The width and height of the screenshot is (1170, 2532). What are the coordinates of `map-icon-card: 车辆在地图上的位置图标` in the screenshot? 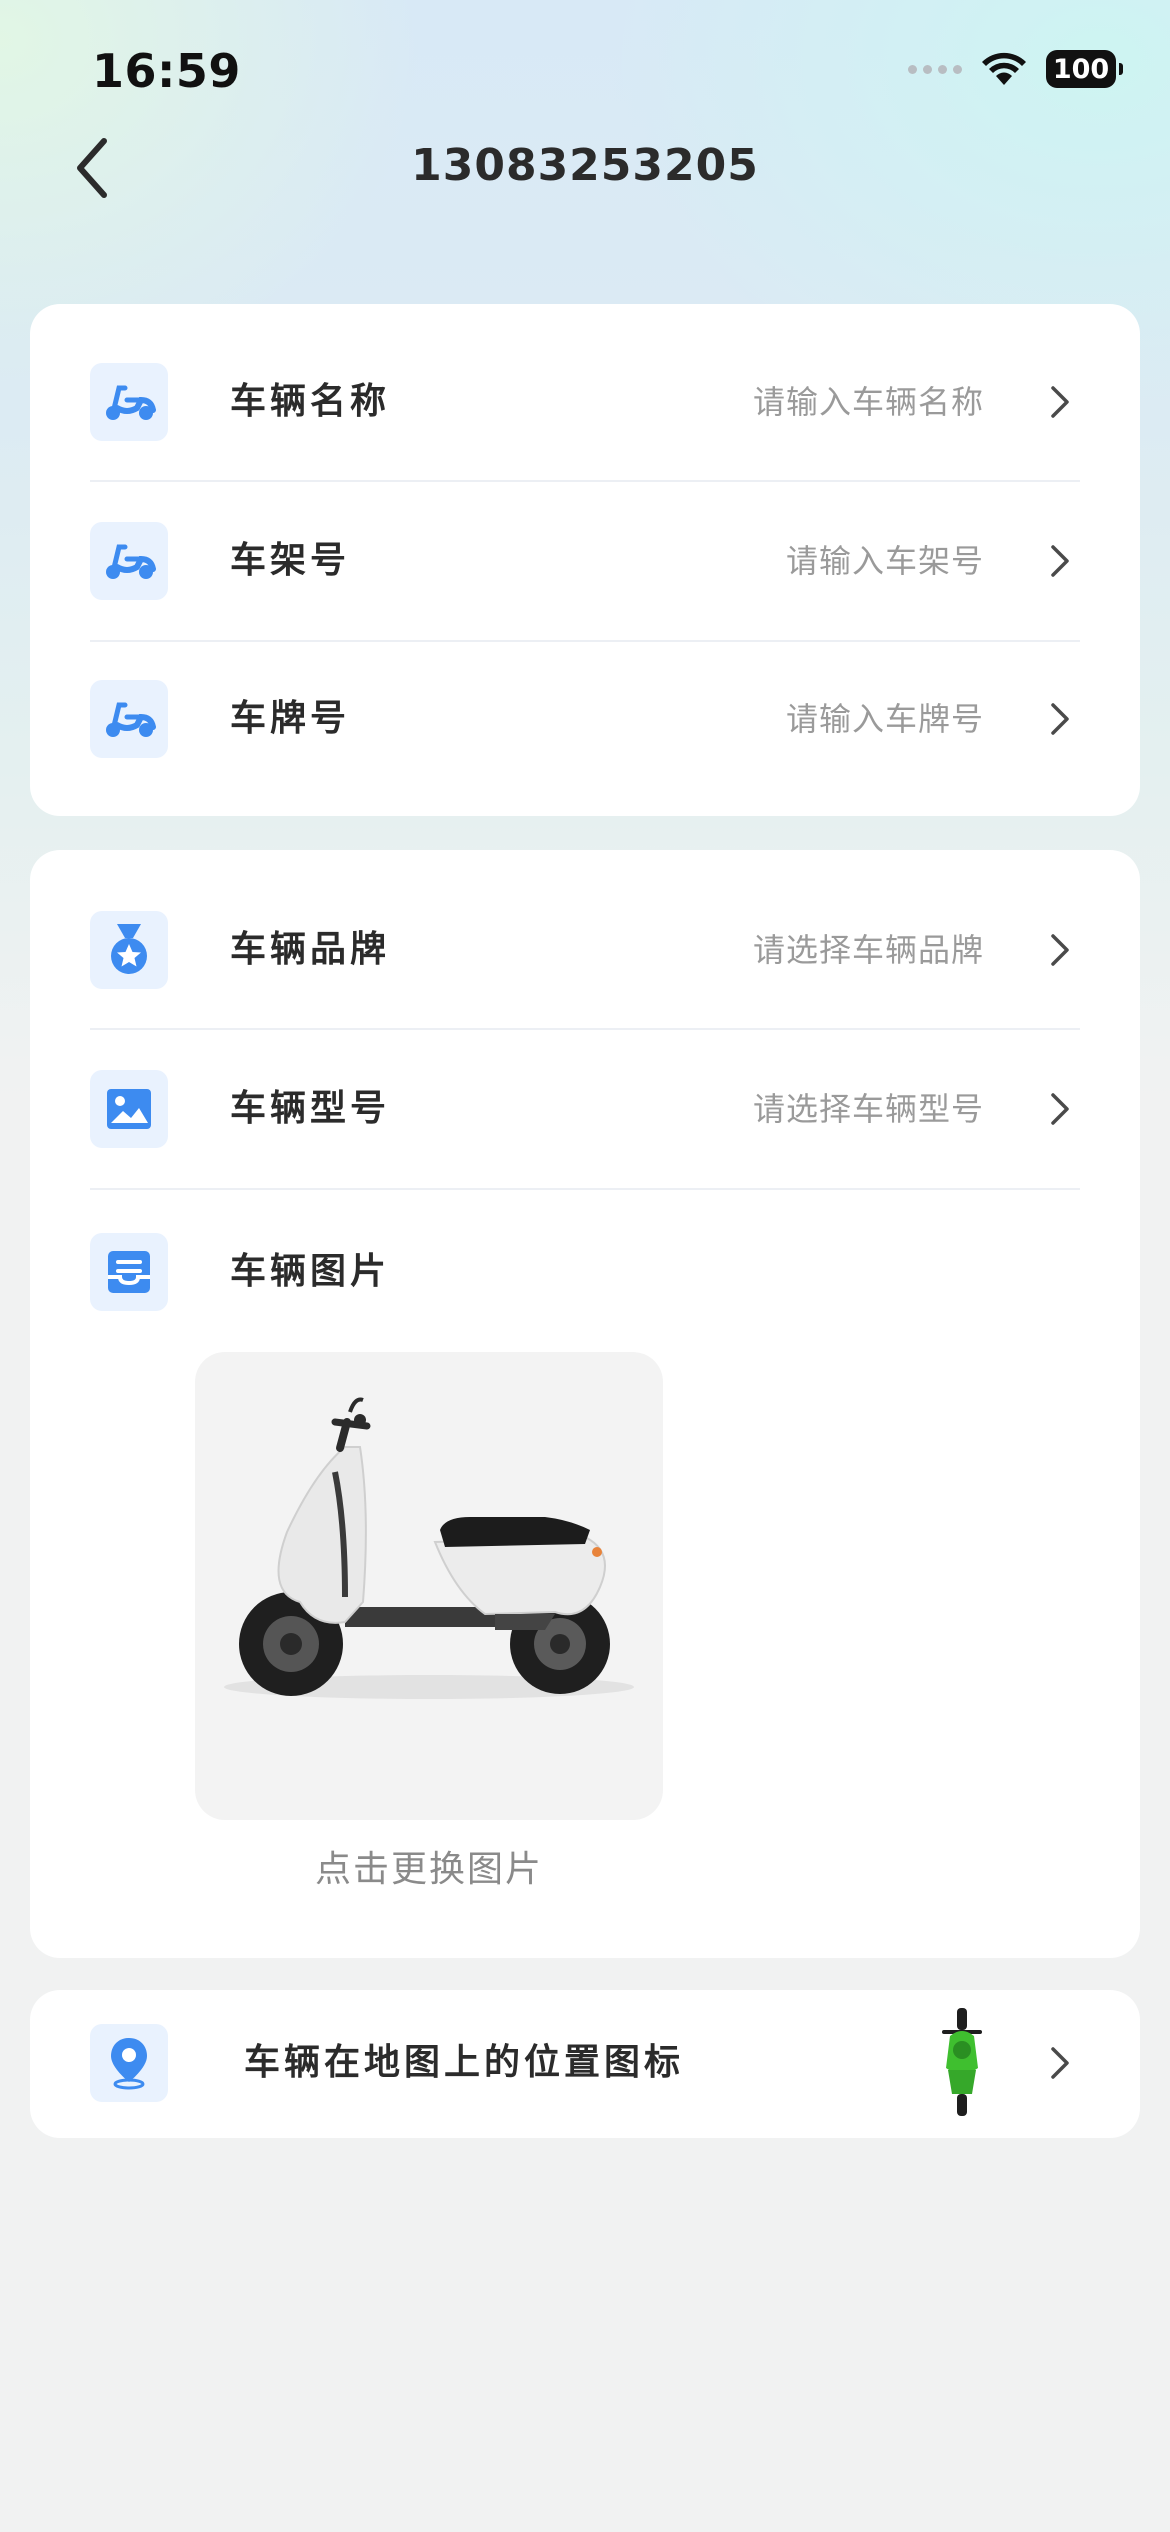 It's located at (585, 2064).